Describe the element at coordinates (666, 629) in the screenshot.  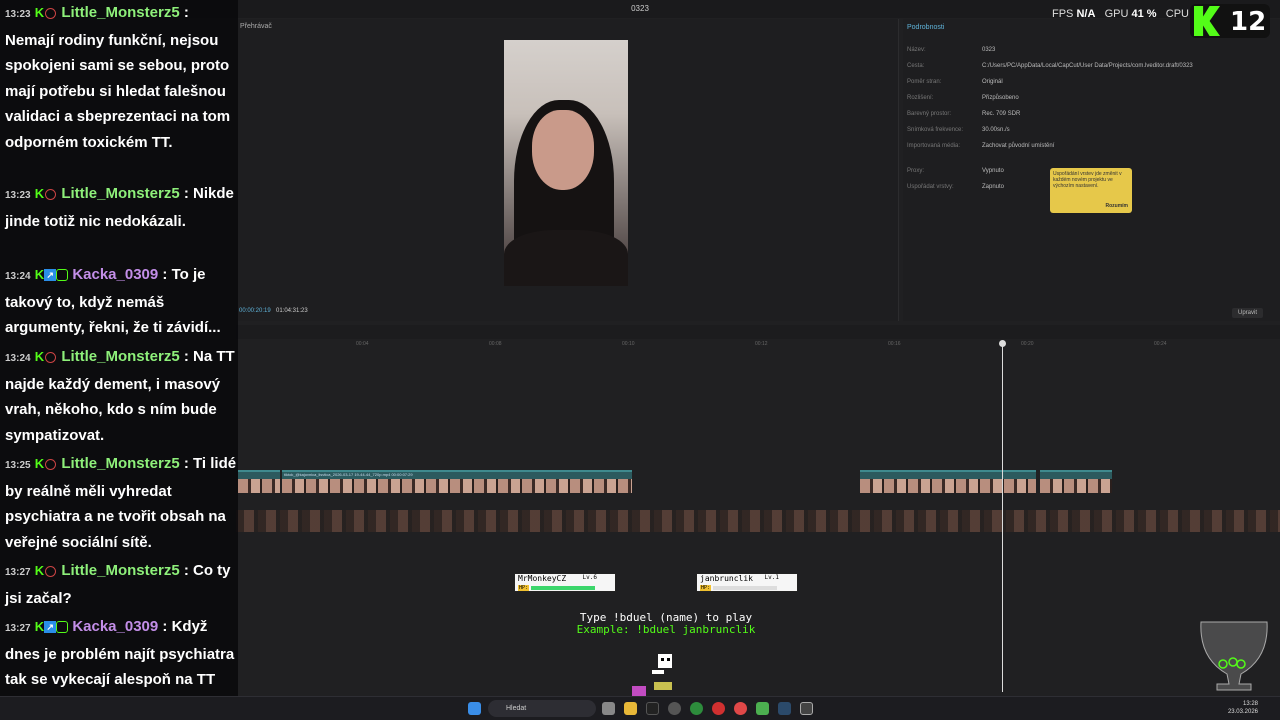
I see `duel-example: Example: !bduel janbrunclik` at that location.